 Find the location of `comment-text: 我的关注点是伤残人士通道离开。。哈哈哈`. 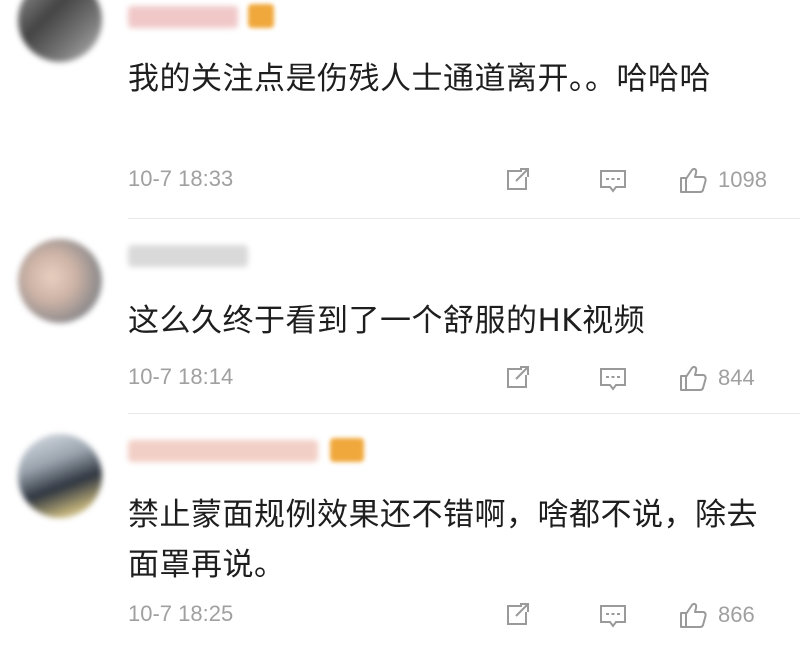

comment-text: 我的关注点是伤残人士通道离开。。哈哈哈 is located at coordinates (419, 79).